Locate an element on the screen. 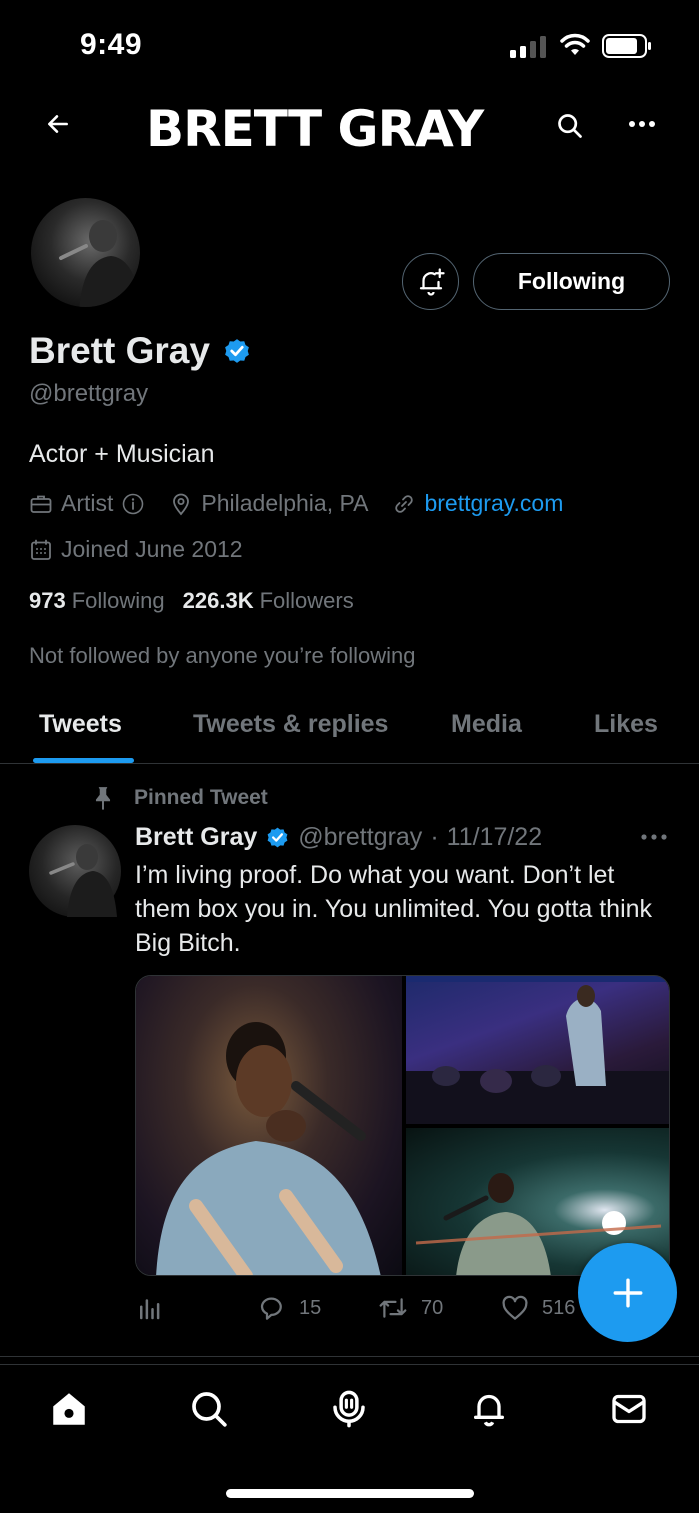  wifi-icon is located at coordinates (575, 44).